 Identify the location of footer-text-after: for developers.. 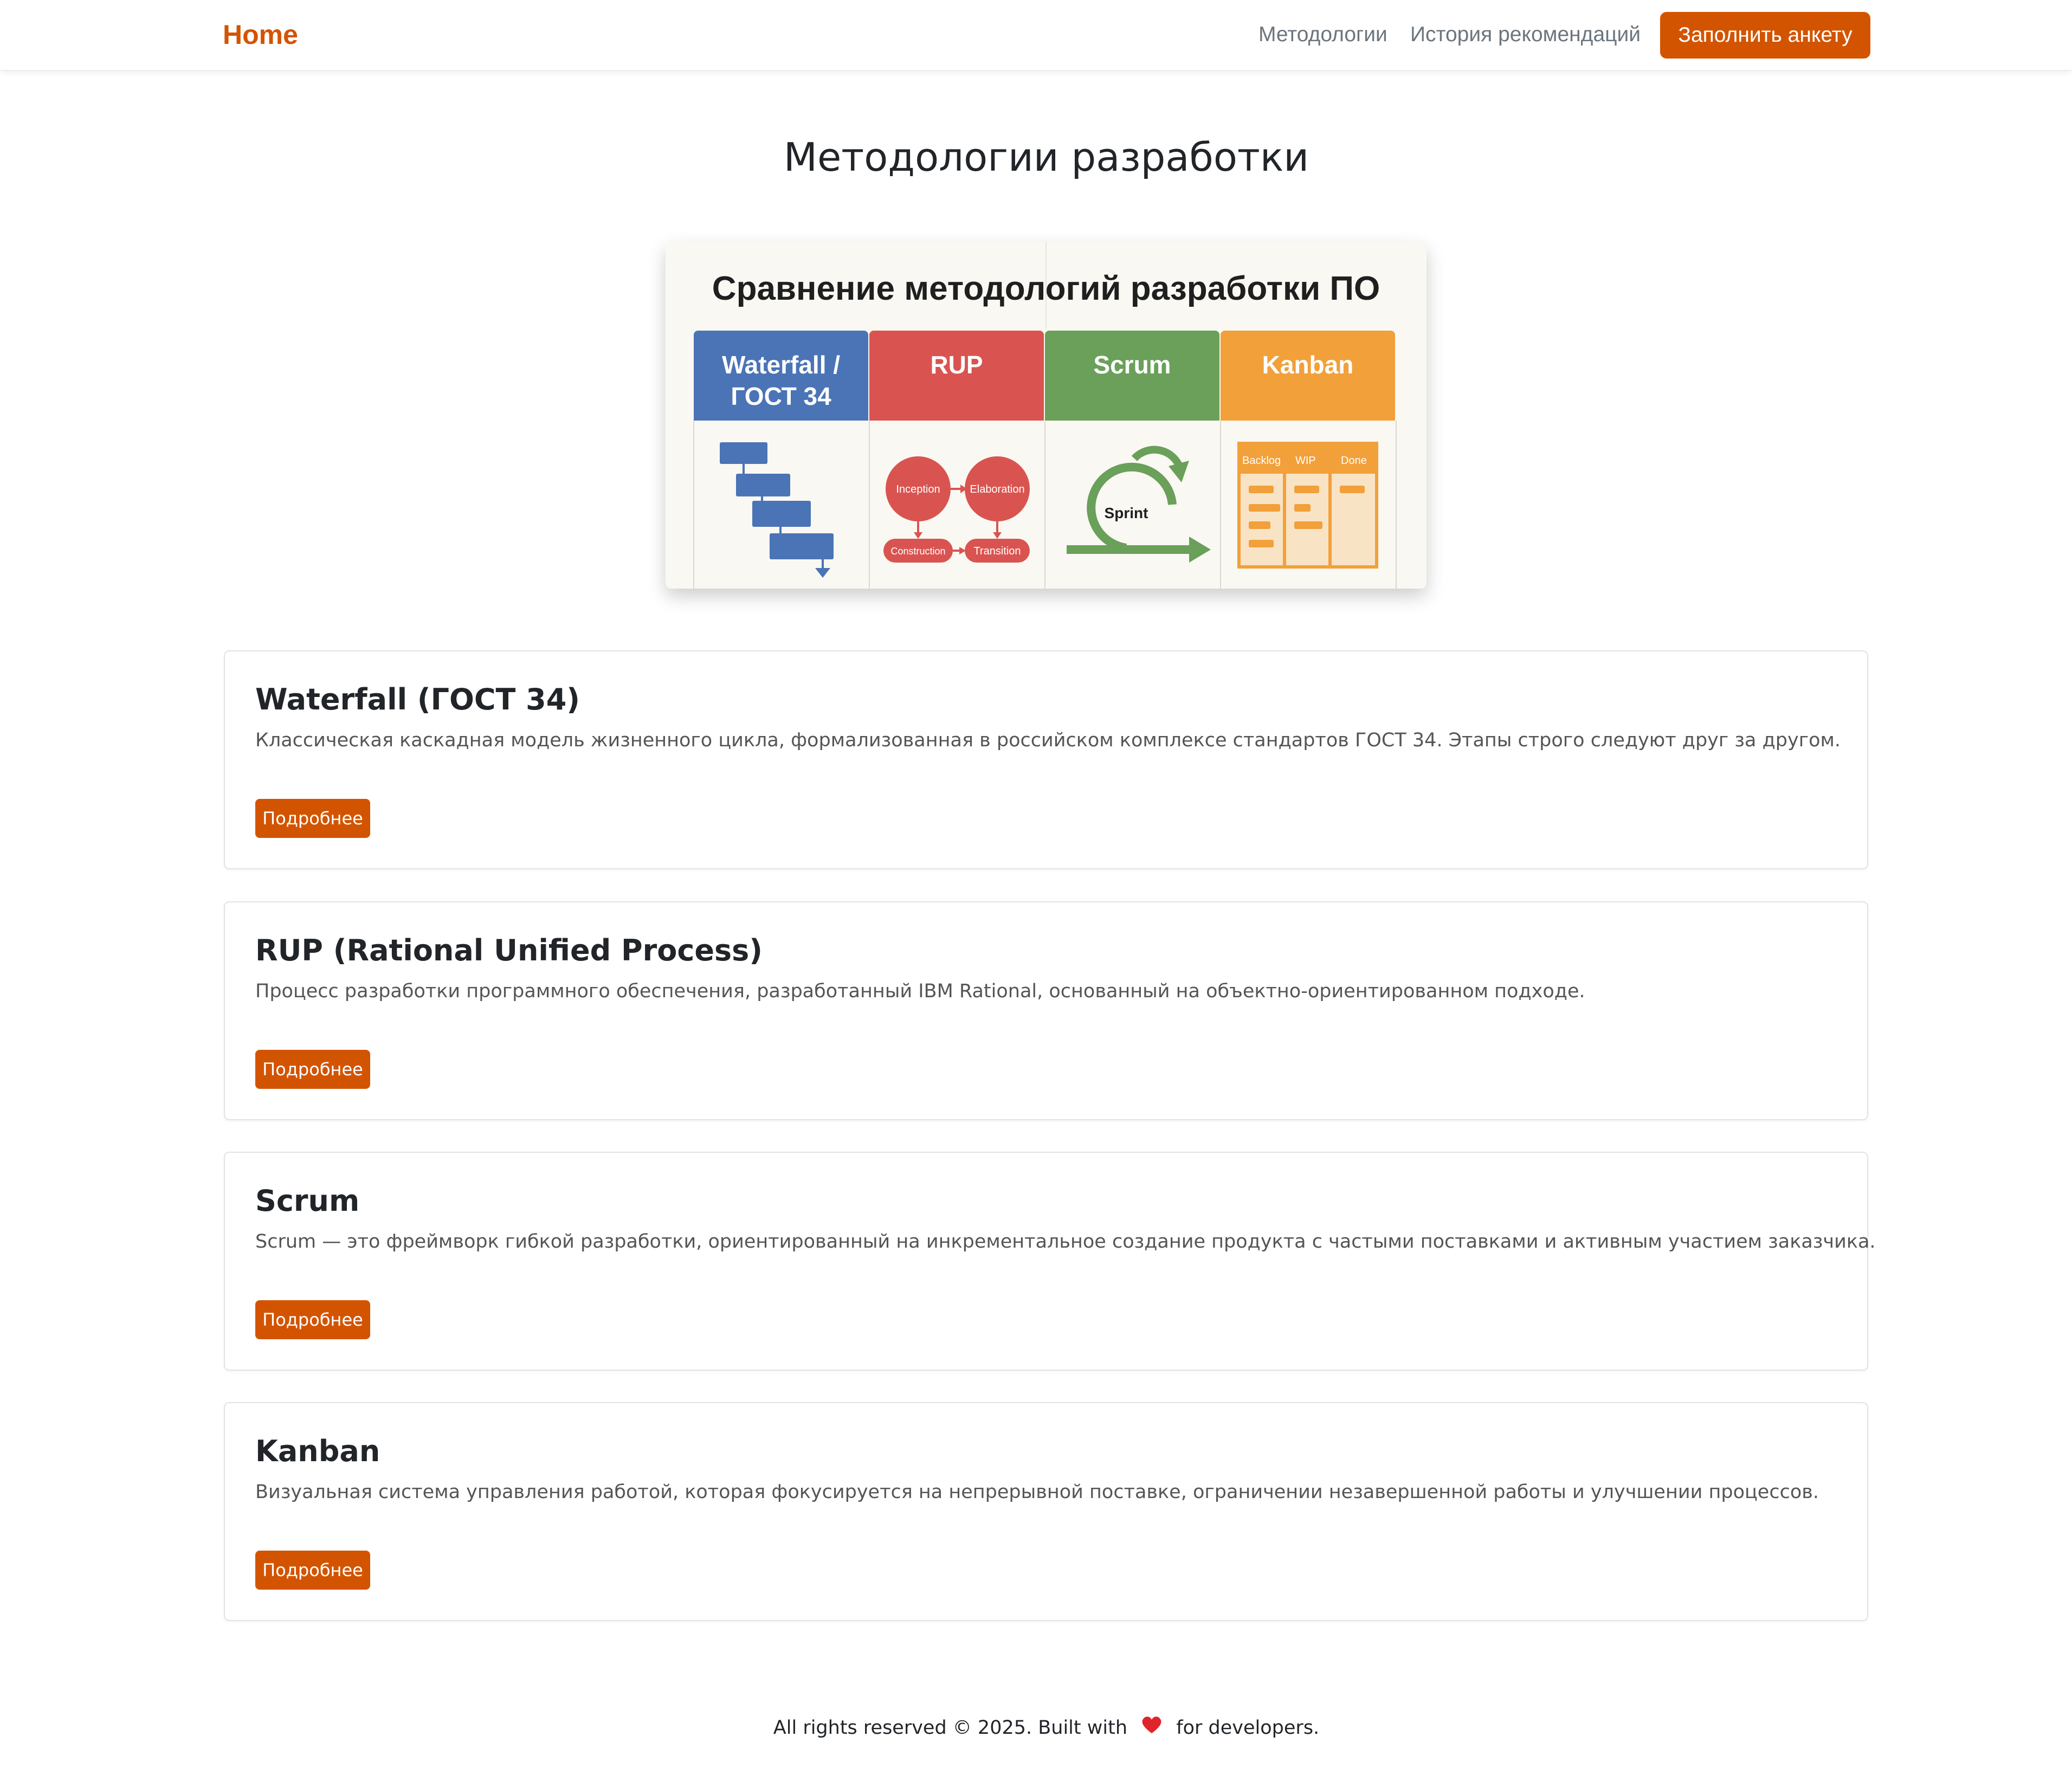
(1248, 1728).